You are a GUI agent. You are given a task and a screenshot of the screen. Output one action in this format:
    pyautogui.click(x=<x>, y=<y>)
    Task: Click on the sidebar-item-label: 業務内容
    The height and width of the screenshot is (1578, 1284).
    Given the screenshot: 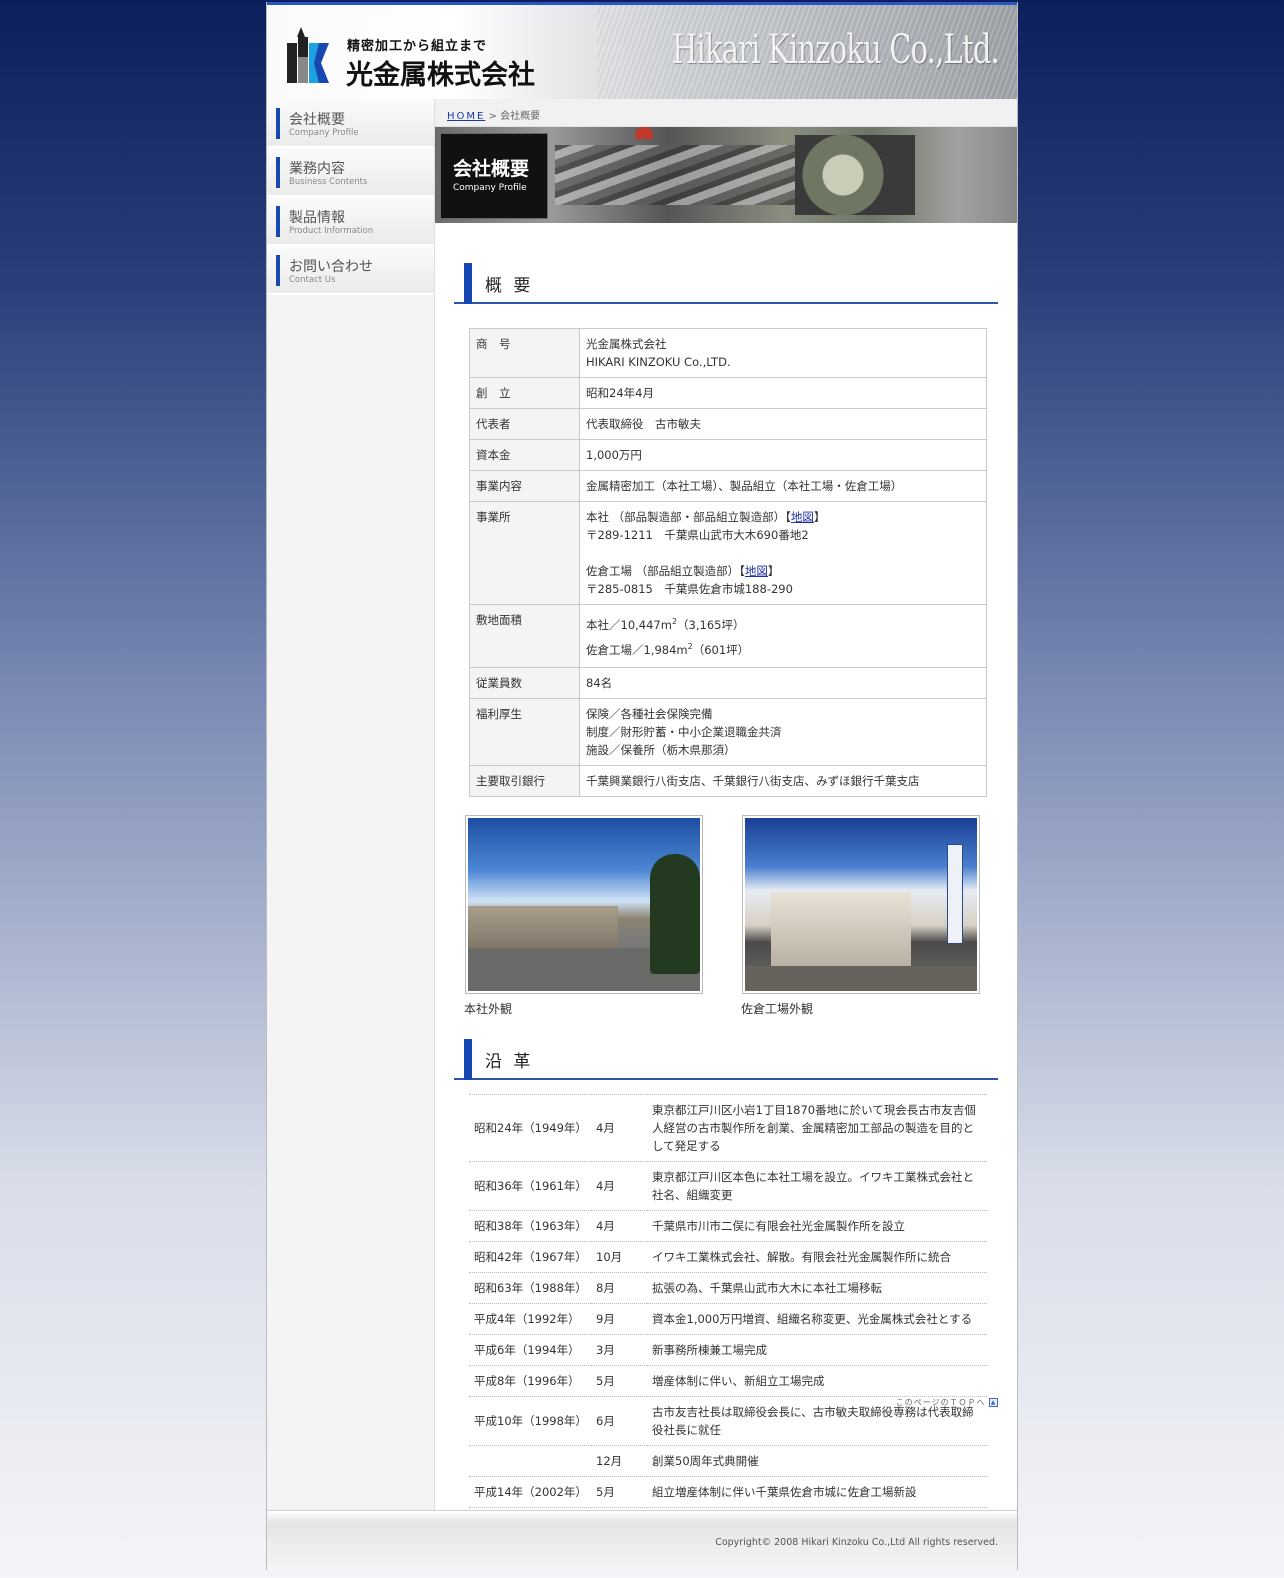 What is the action you would take?
    pyautogui.click(x=317, y=169)
    